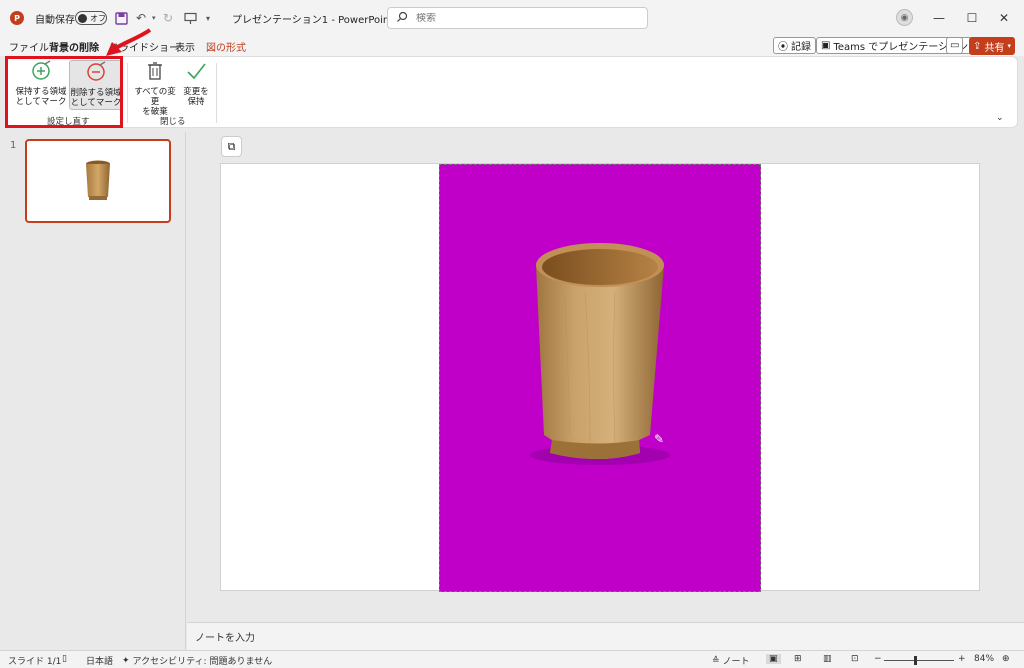 This screenshot has height=668, width=1024. Describe the element at coordinates (962, 659) in the screenshot. I see `zoom-in-icon: +` at that location.